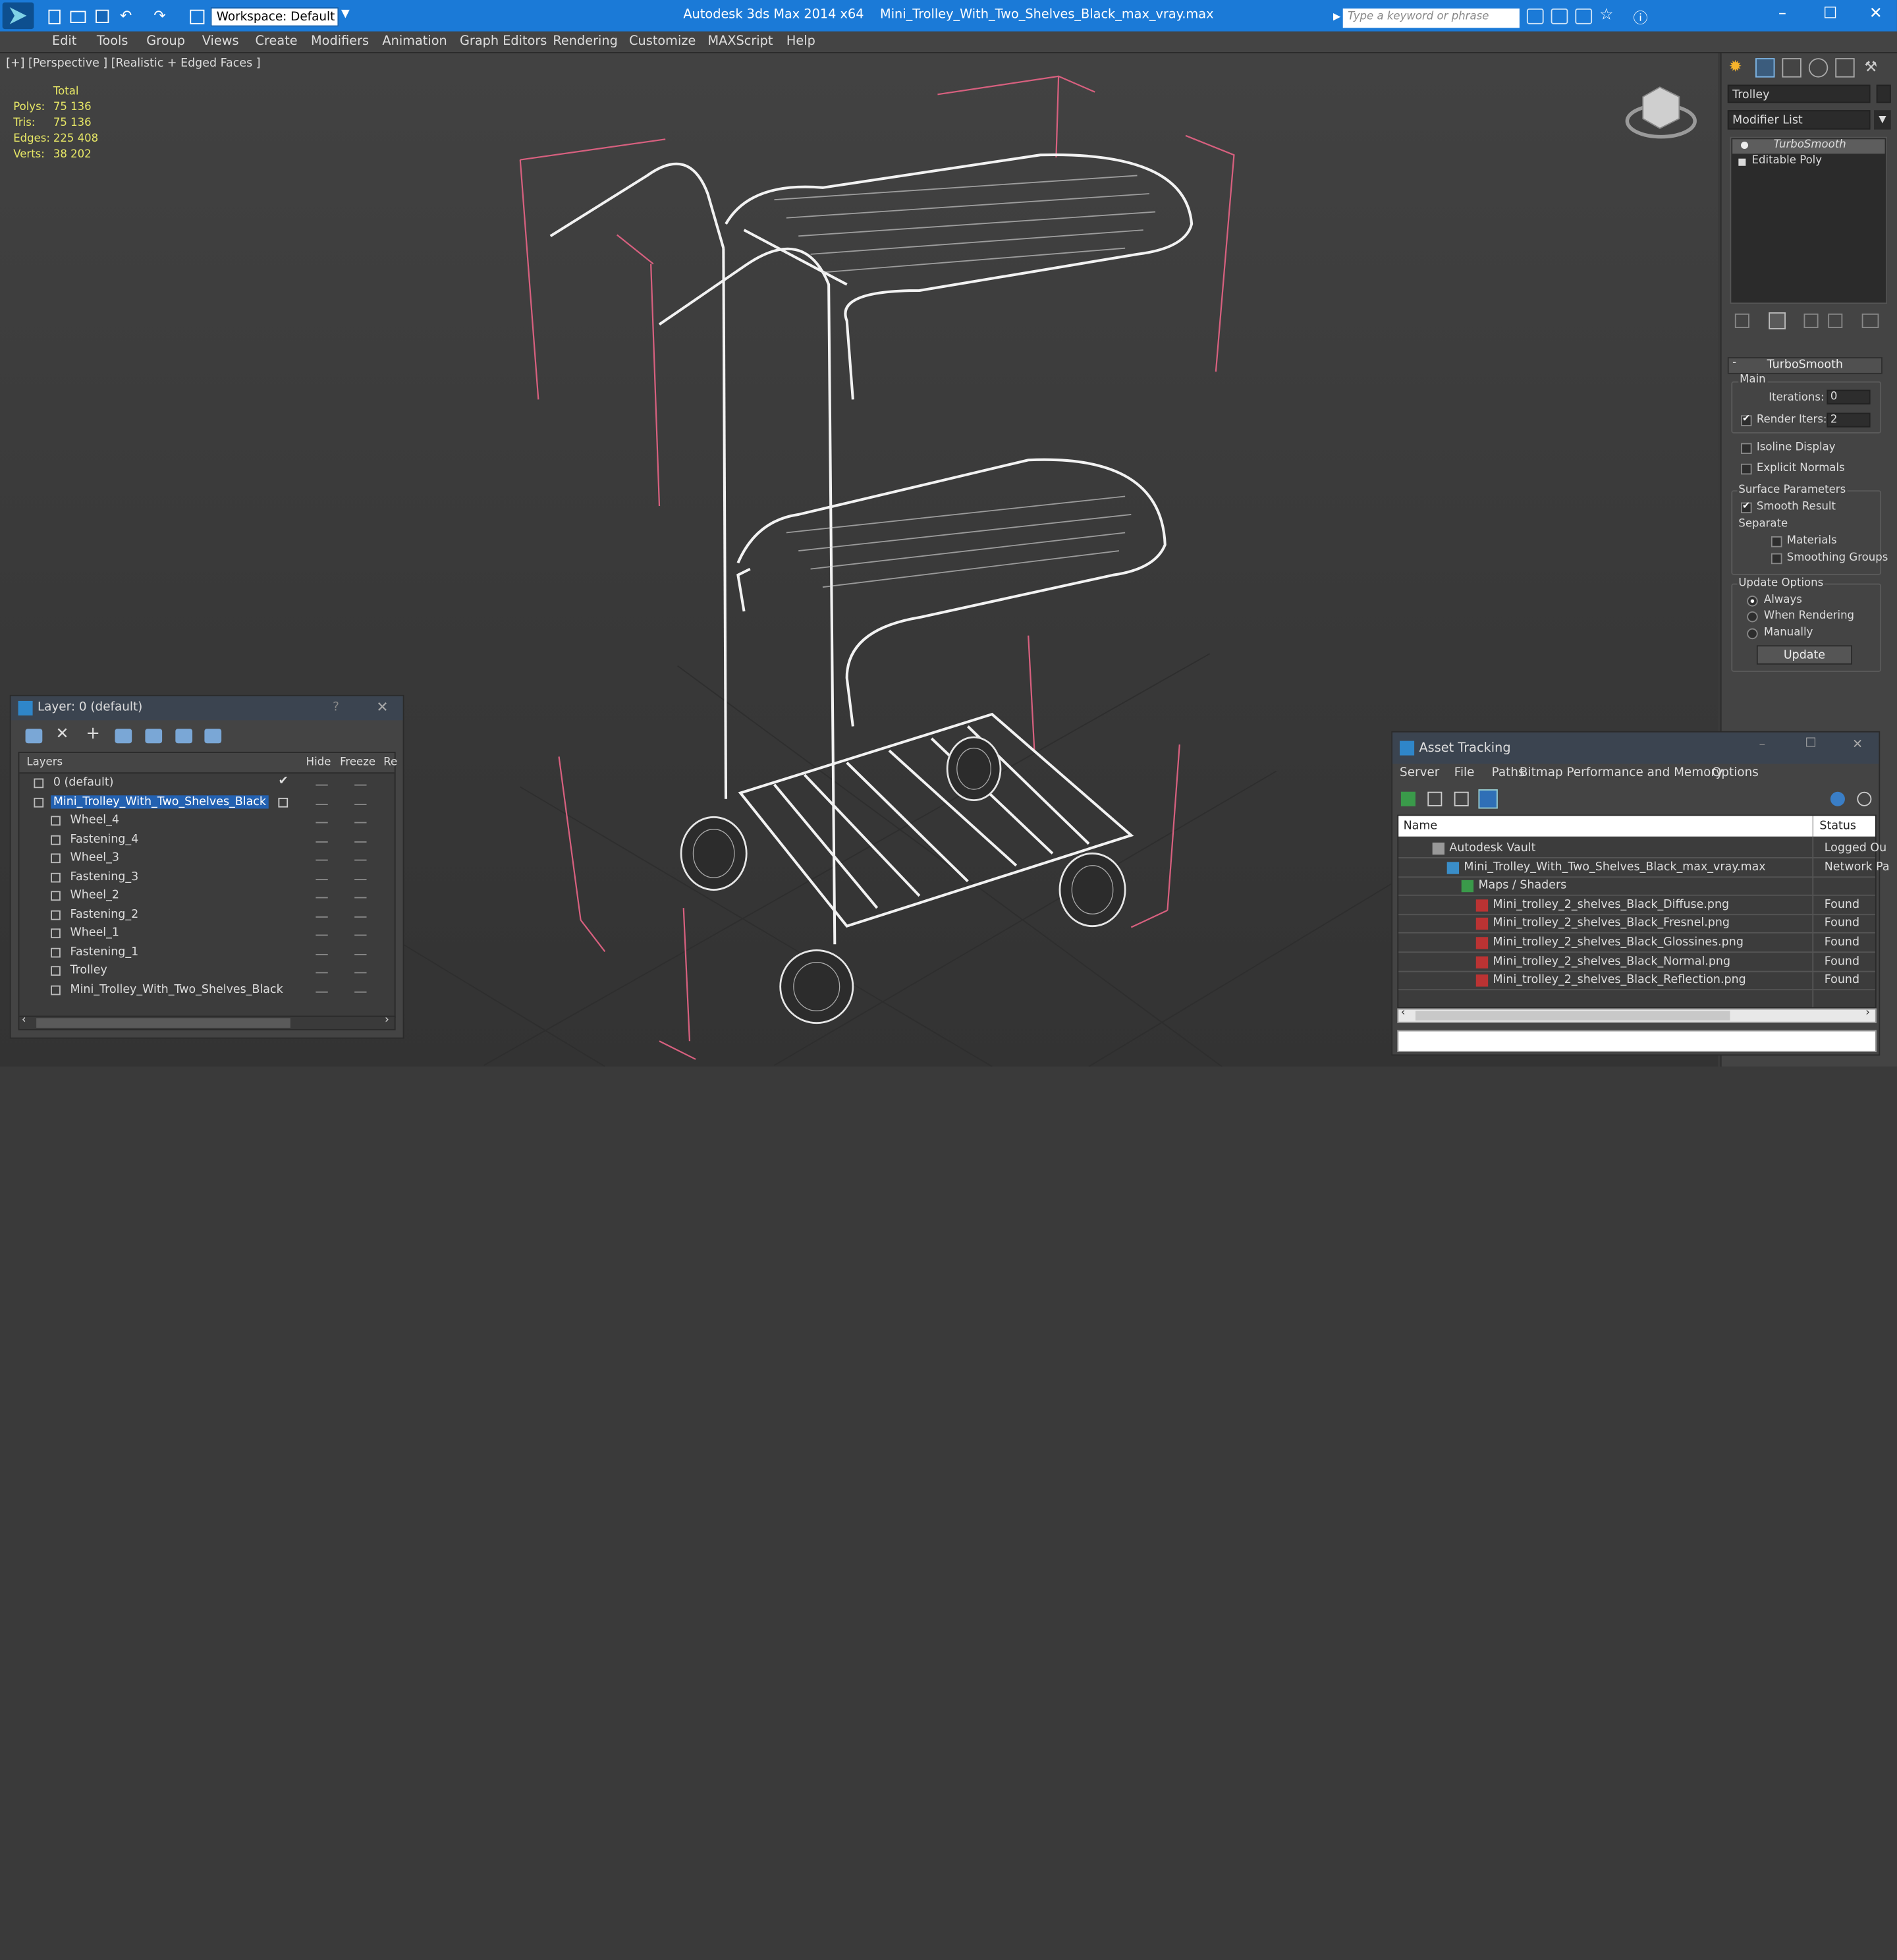 This screenshot has height=1960, width=1897. I want to click on layer-row: Wheel_3, so click(204, 859).